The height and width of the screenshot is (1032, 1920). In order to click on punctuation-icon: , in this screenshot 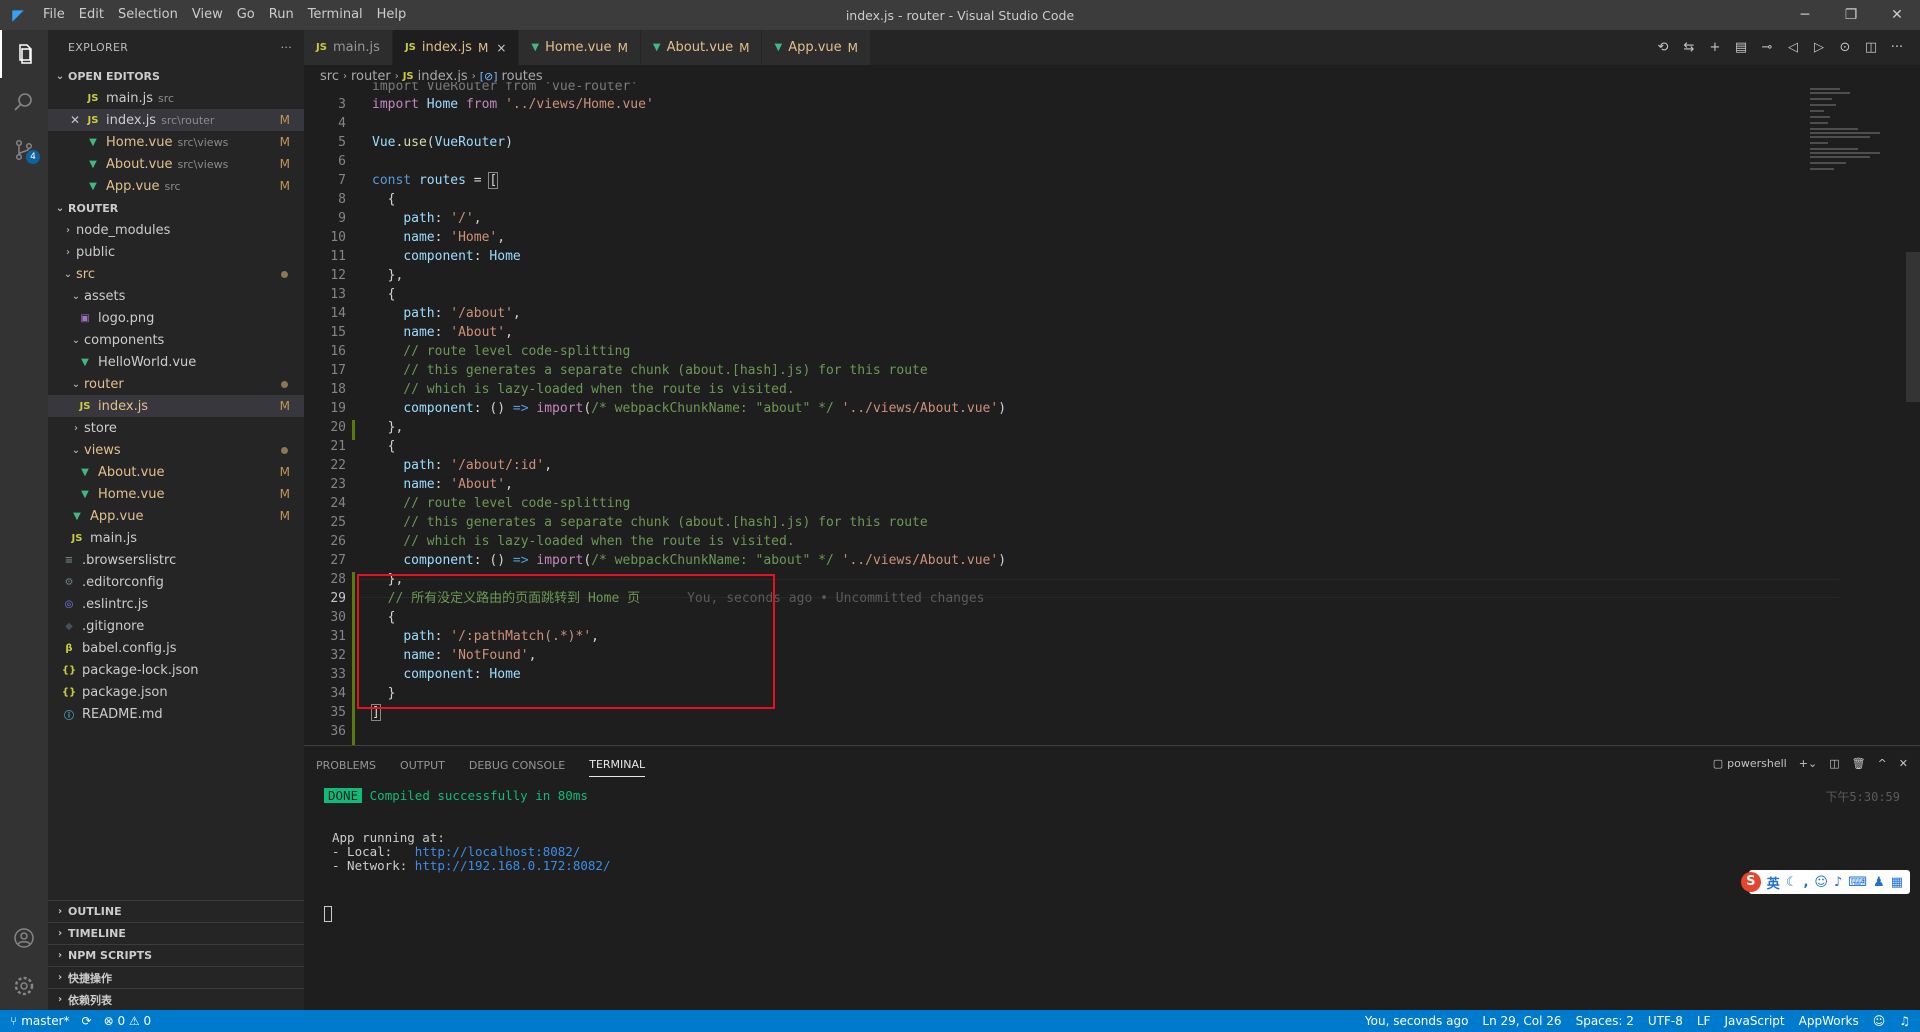, I will do `click(1805, 882)`.